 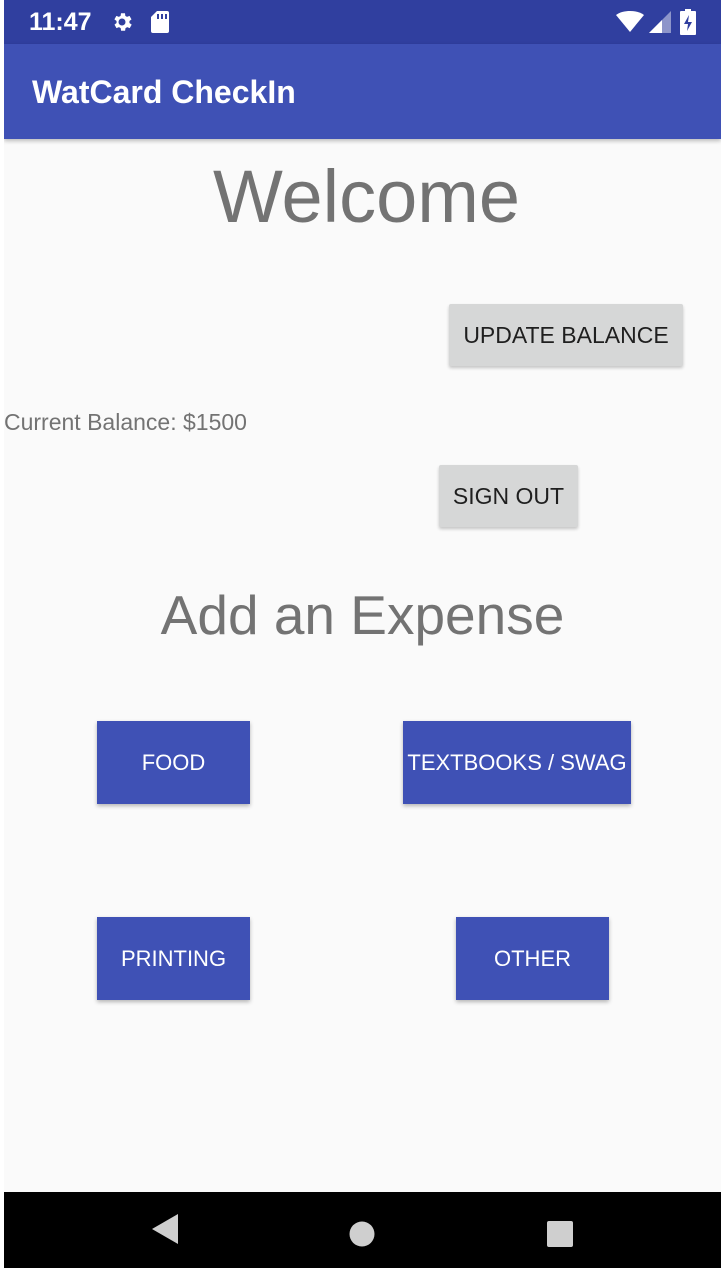 What do you see at coordinates (362, 91) in the screenshot?
I see `app-bar: WatCard CheckIn` at bounding box center [362, 91].